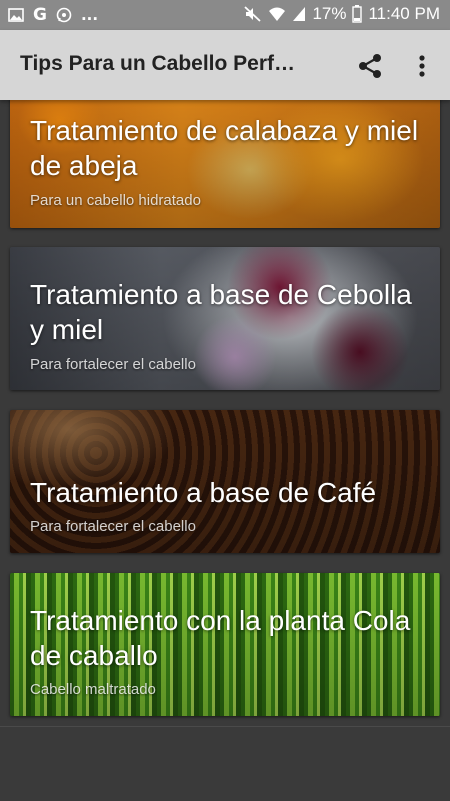  What do you see at coordinates (225, 763) in the screenshot?
I see `bottom-area` at bounding box center [225, 763].